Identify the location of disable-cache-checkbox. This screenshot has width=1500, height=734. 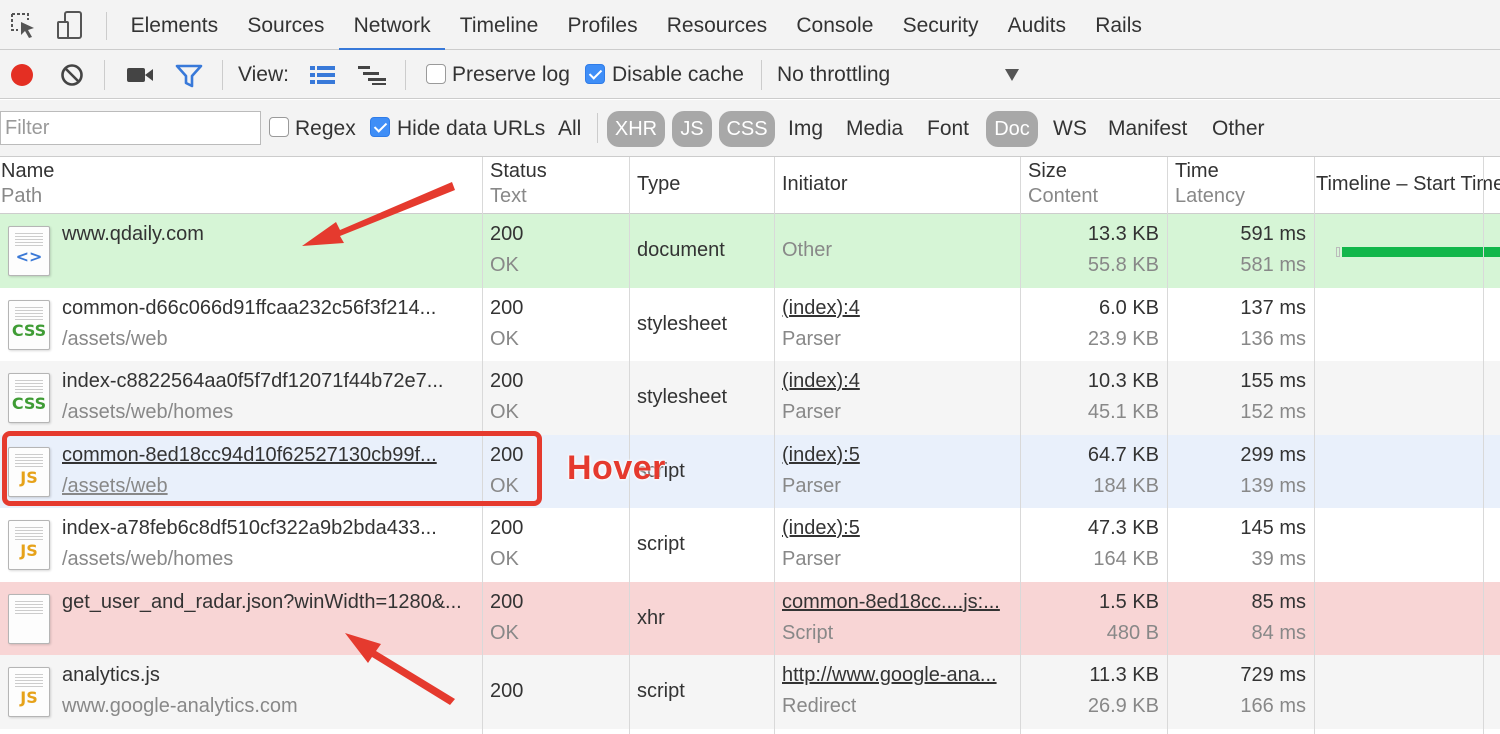
(595, 74).